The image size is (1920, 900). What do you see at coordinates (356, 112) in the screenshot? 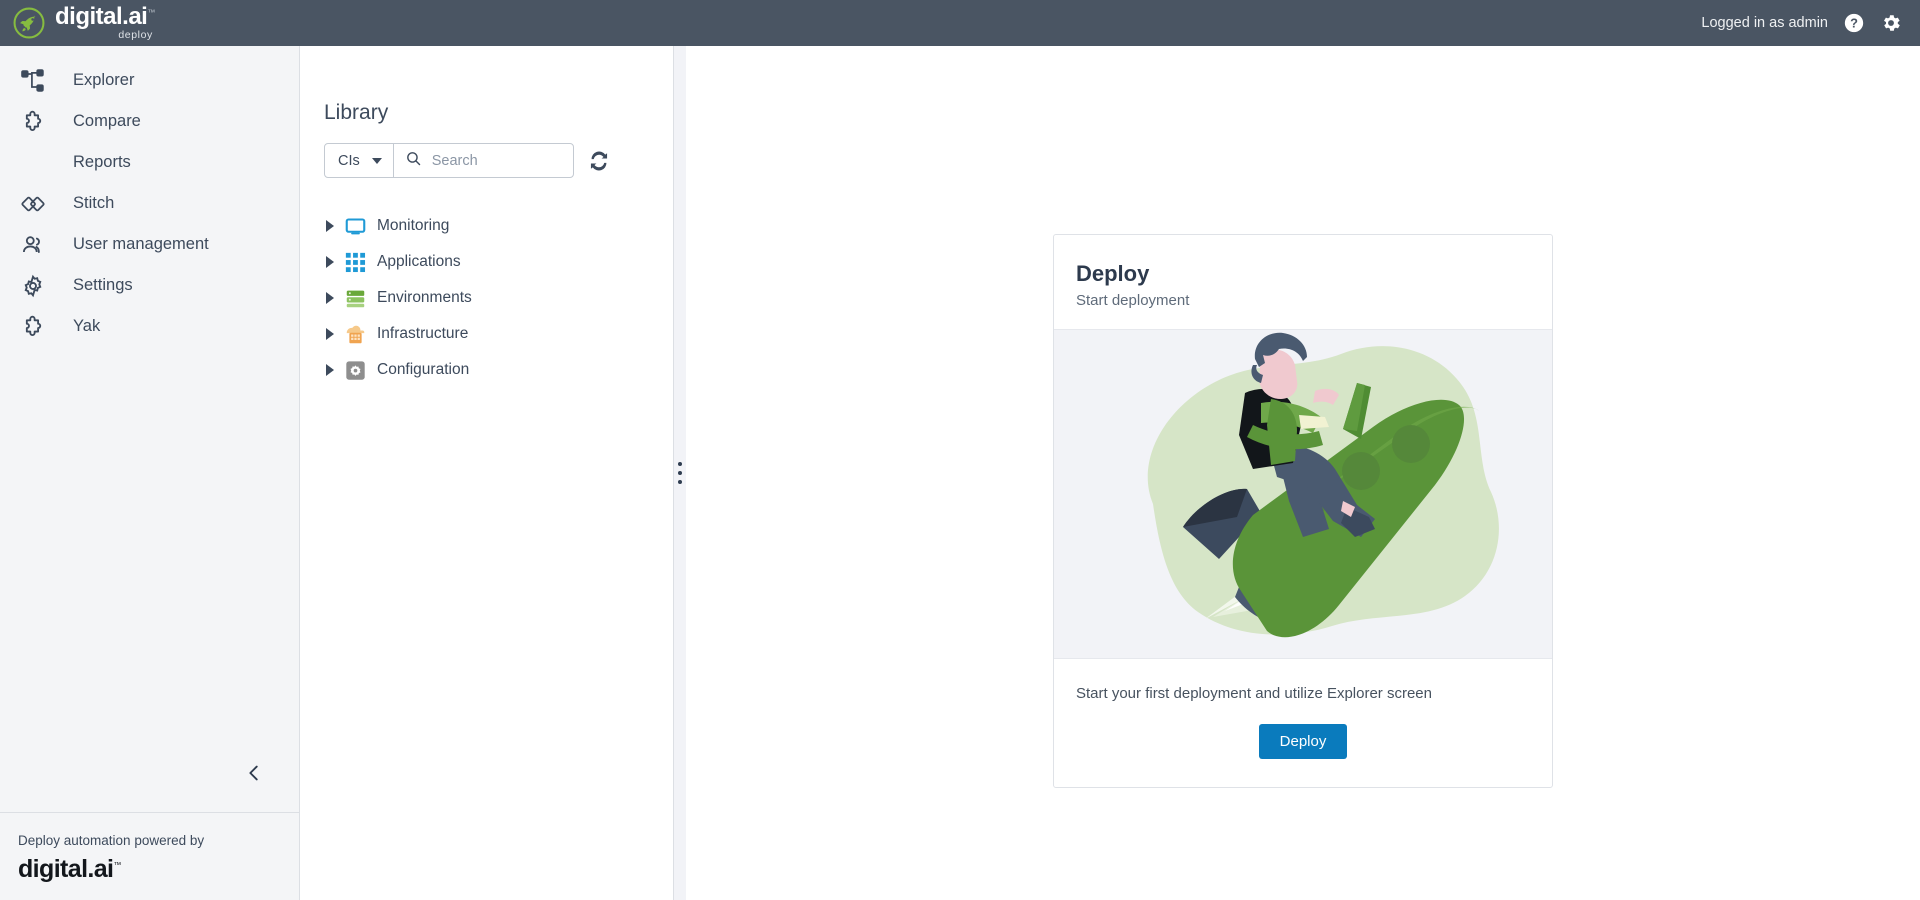
I see `page-title: Library` at bounding box center [356, 112].